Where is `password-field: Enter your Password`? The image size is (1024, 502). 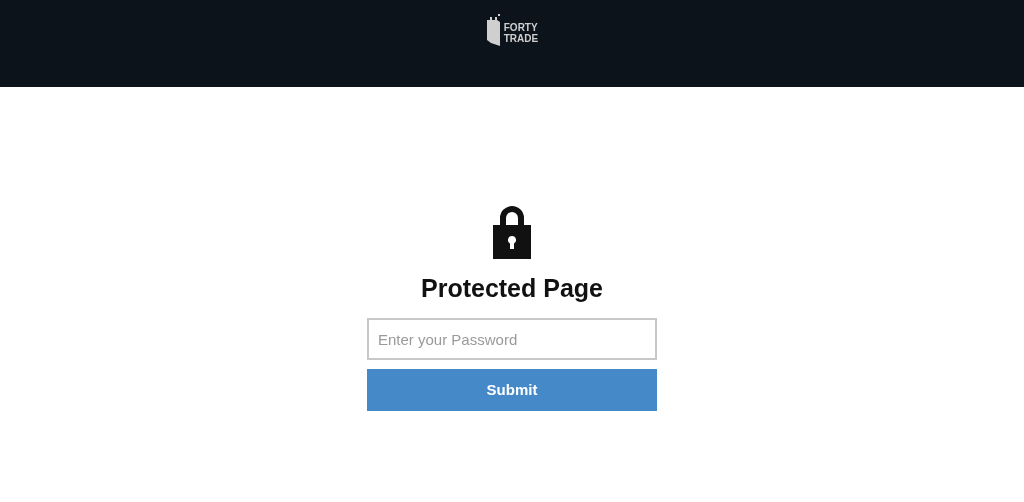 password-field: Enter your Password is located at coordinates (512, 339).